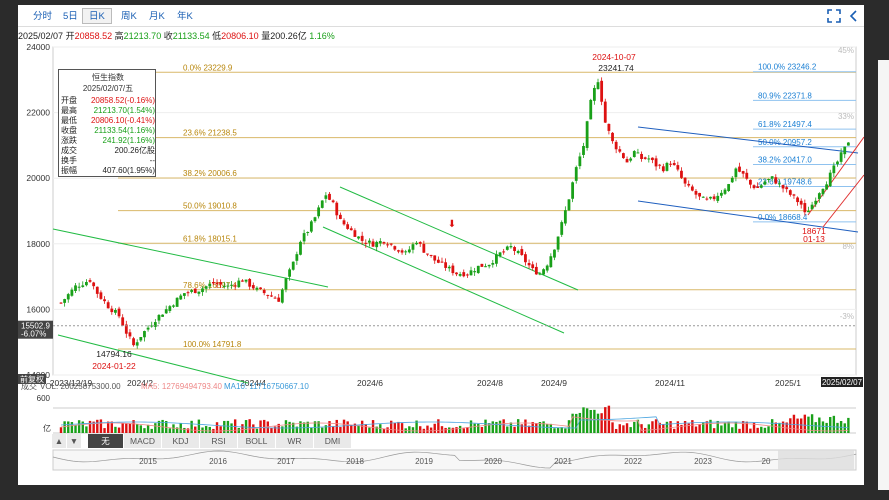  I want to click on indicator-macd: MACD, so click(143, 441).